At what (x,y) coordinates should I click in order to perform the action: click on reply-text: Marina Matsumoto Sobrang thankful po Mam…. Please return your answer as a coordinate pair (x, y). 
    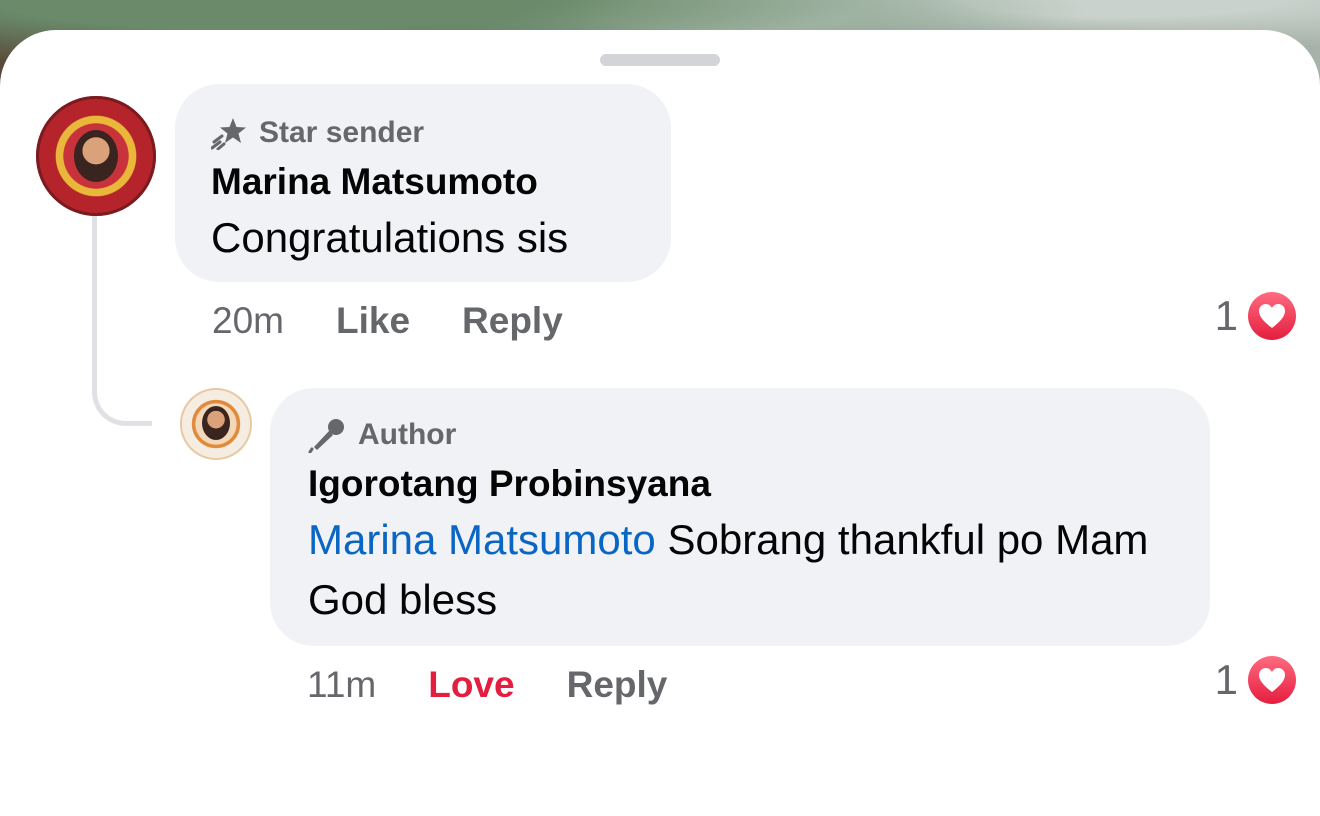
    Looking at the image, I should click on (741, 570).